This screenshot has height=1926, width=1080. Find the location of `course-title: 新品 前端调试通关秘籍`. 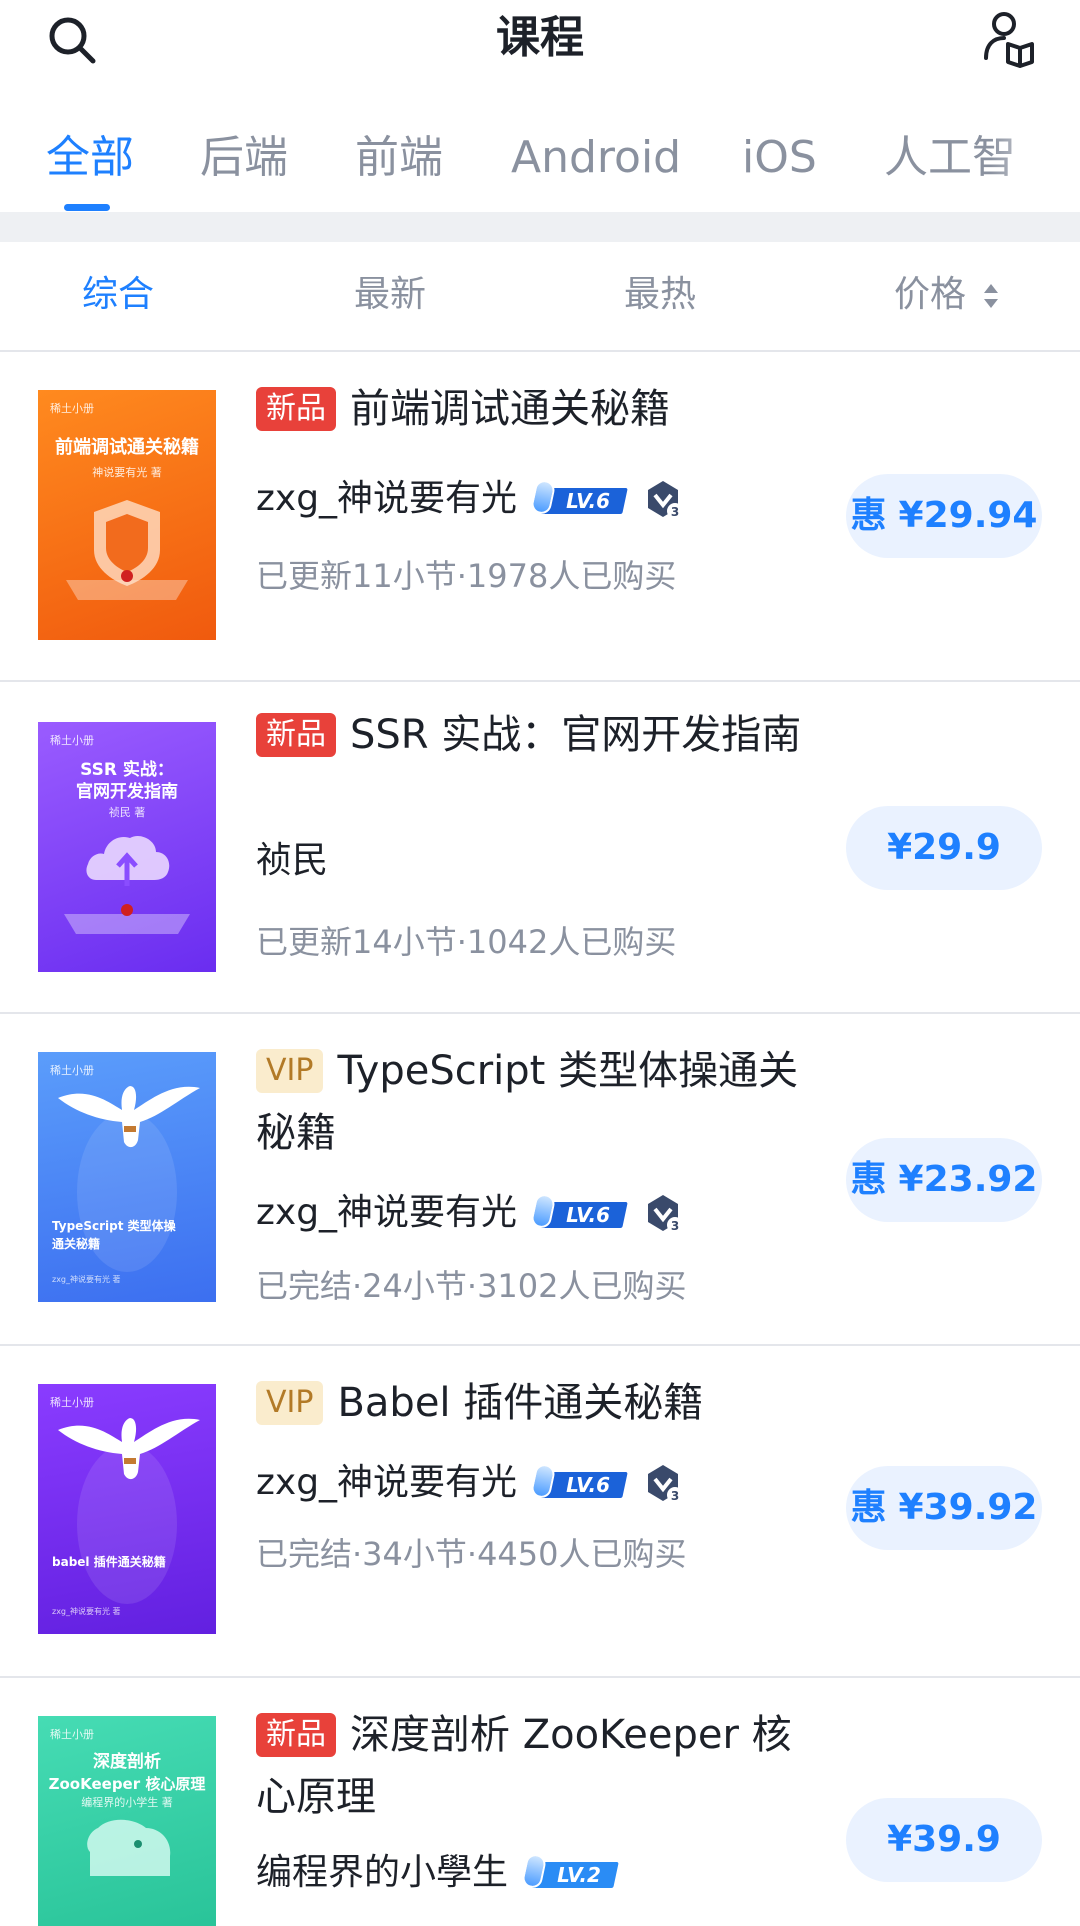

course-title: 新品 前端调试通关秘籍 is located at coordinates (536, 409).